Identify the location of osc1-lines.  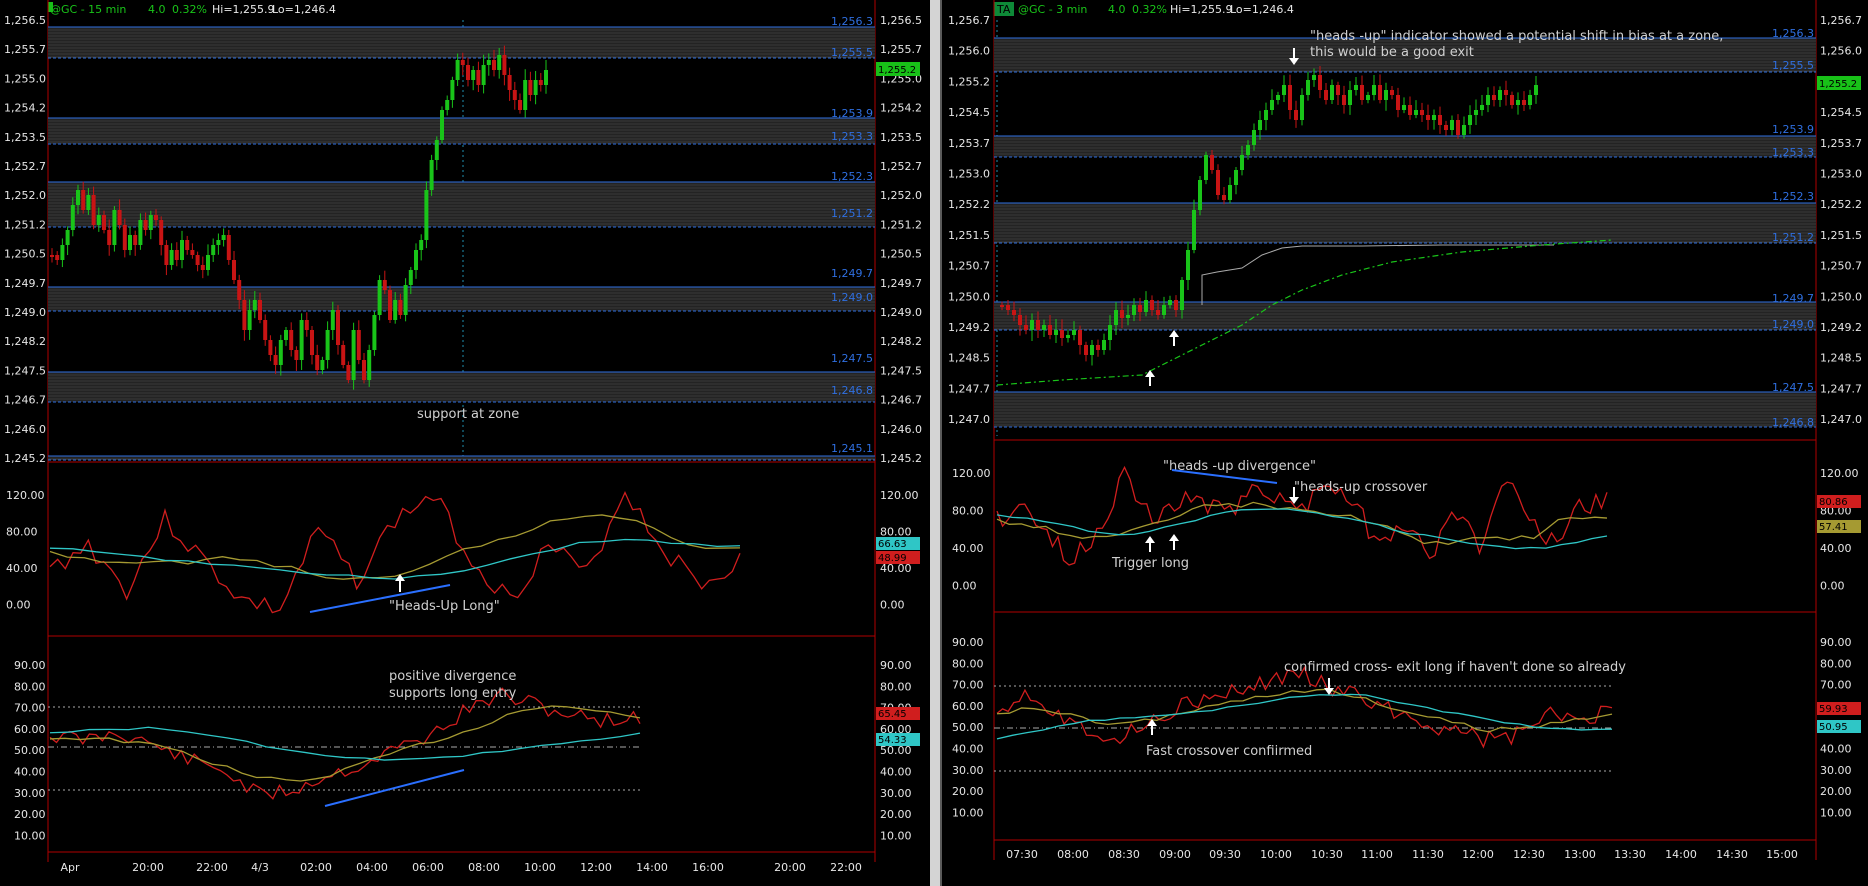
(395, 552).